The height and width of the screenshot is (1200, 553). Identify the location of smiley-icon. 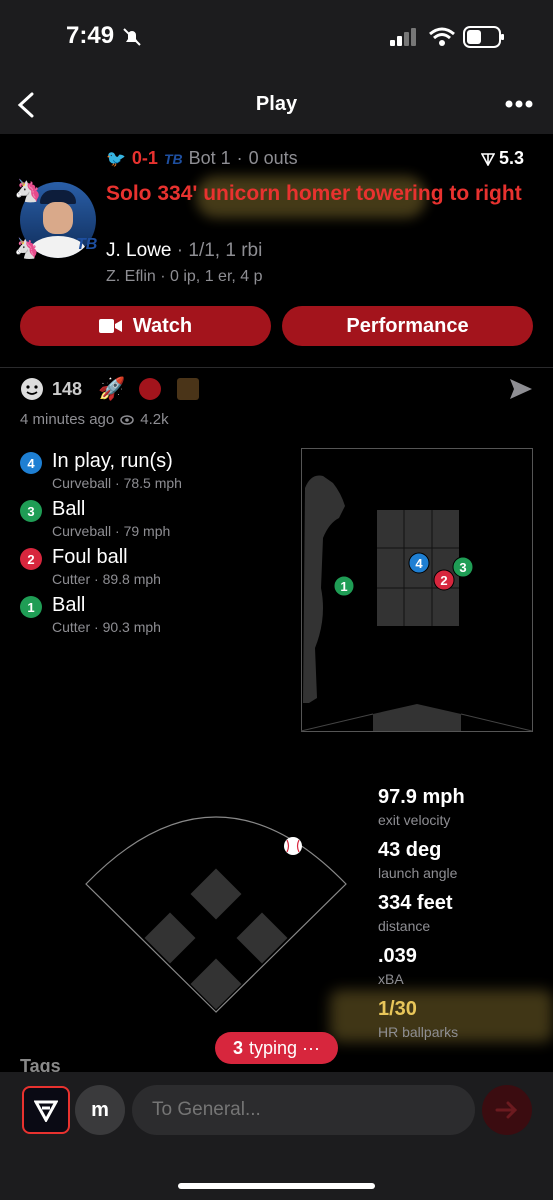
(32, 389).